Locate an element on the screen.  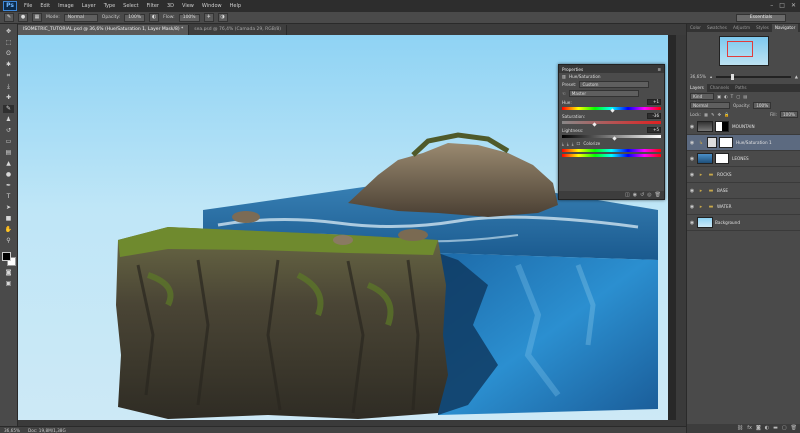
menu-edit: Edit is located at coordinates (45, 6).